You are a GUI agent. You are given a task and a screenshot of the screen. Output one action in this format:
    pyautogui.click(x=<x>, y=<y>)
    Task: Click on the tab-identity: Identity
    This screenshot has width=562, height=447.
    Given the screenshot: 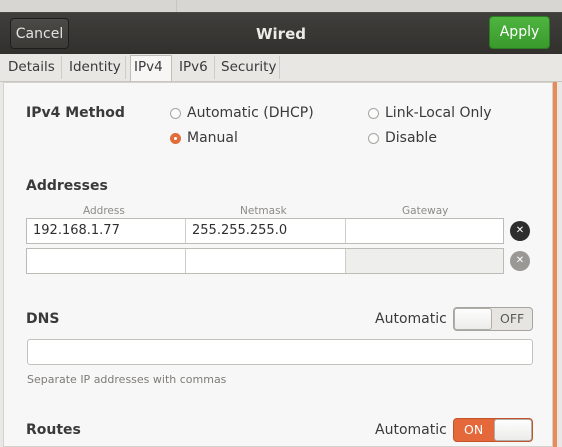 What is the action you would take?
    pyautogui.click(x=96, y=67)
    